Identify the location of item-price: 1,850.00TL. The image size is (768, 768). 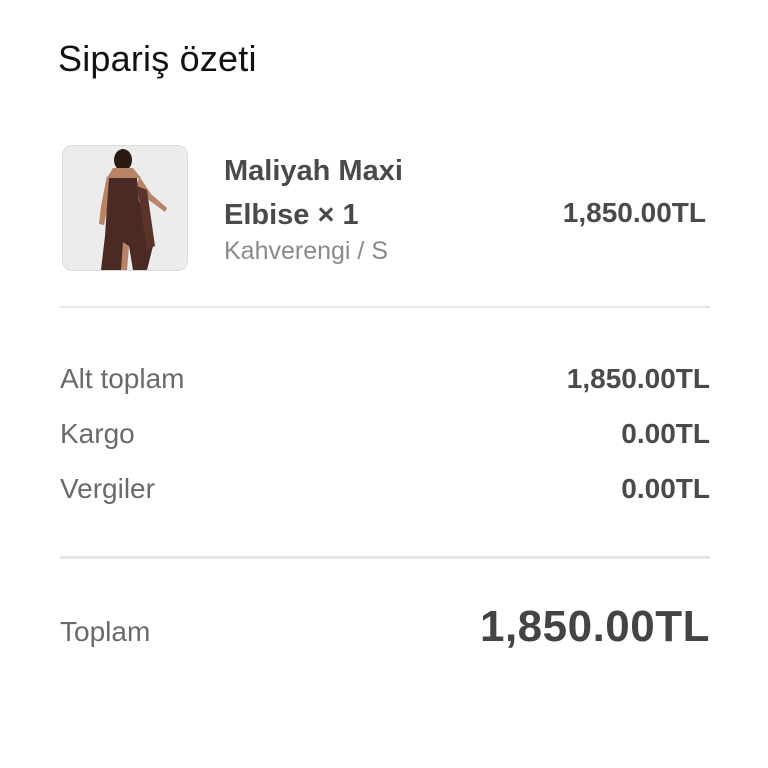
(634, 212).